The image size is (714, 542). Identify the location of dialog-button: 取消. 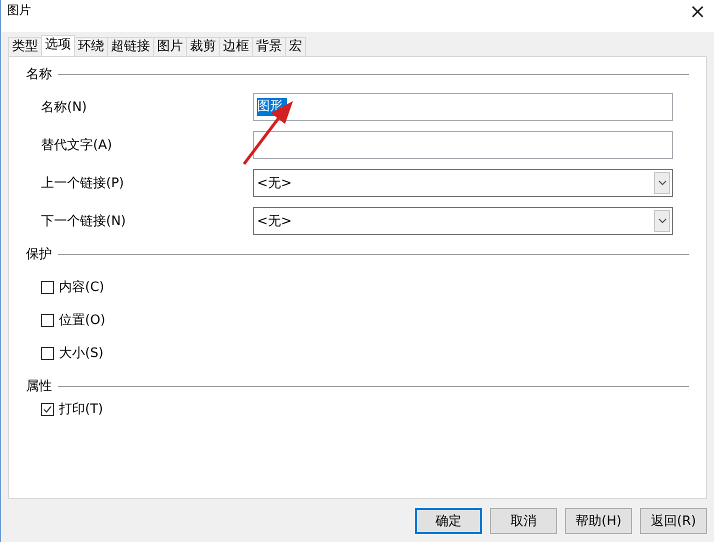
(523, 521).